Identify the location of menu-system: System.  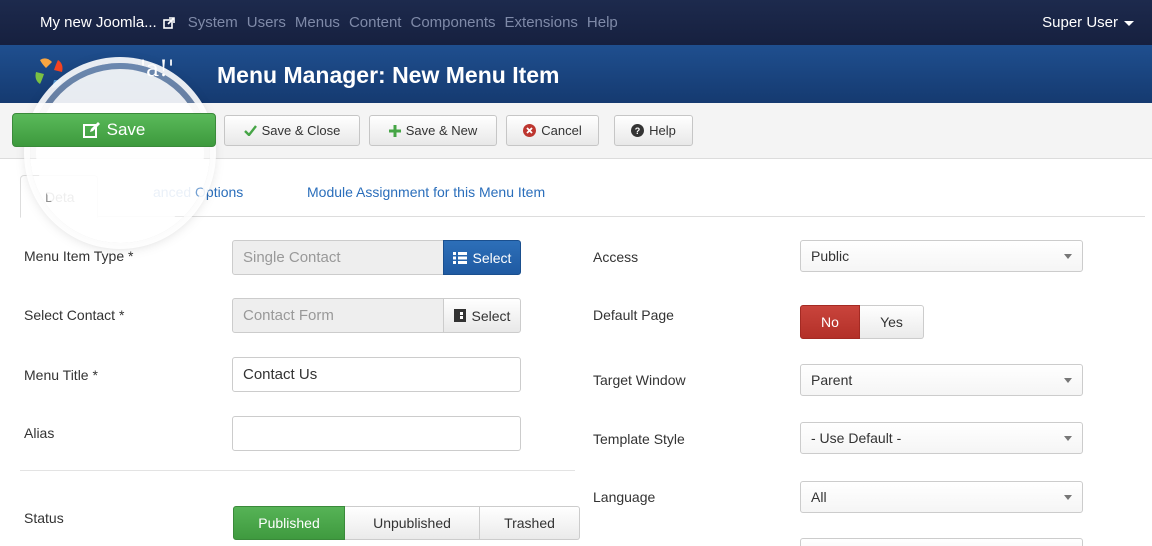
(213, 22).